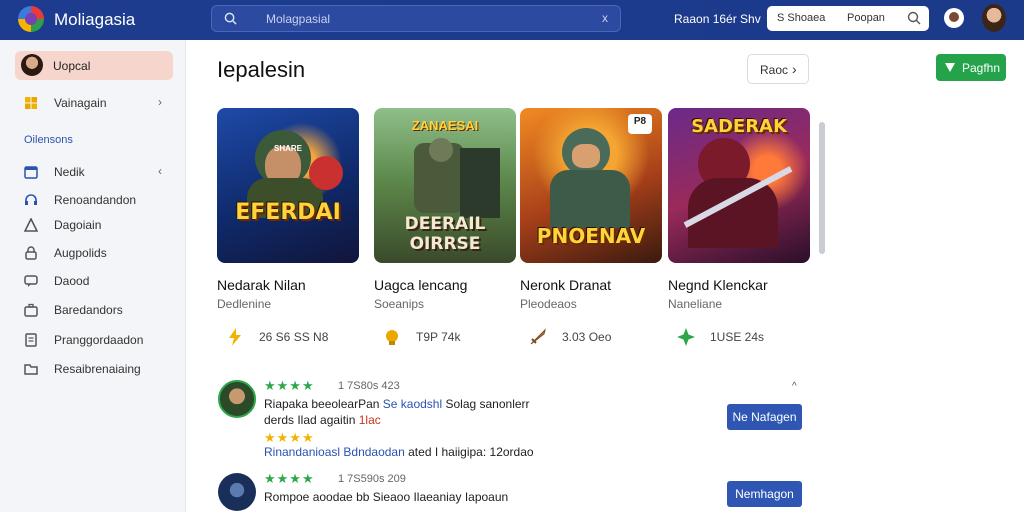 The height and width of the screenshot is (512, 1024). I want to click on secondary-search-scope: S Shoaea, so click(801, 18).